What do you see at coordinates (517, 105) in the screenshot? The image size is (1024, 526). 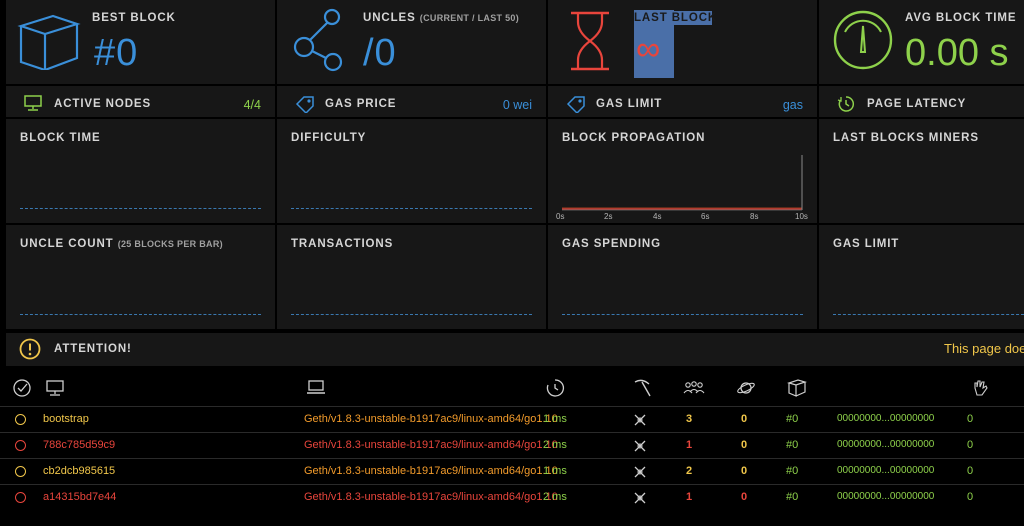 I see `gas-price-value: 0 wei` at bounding box center [517, 105].